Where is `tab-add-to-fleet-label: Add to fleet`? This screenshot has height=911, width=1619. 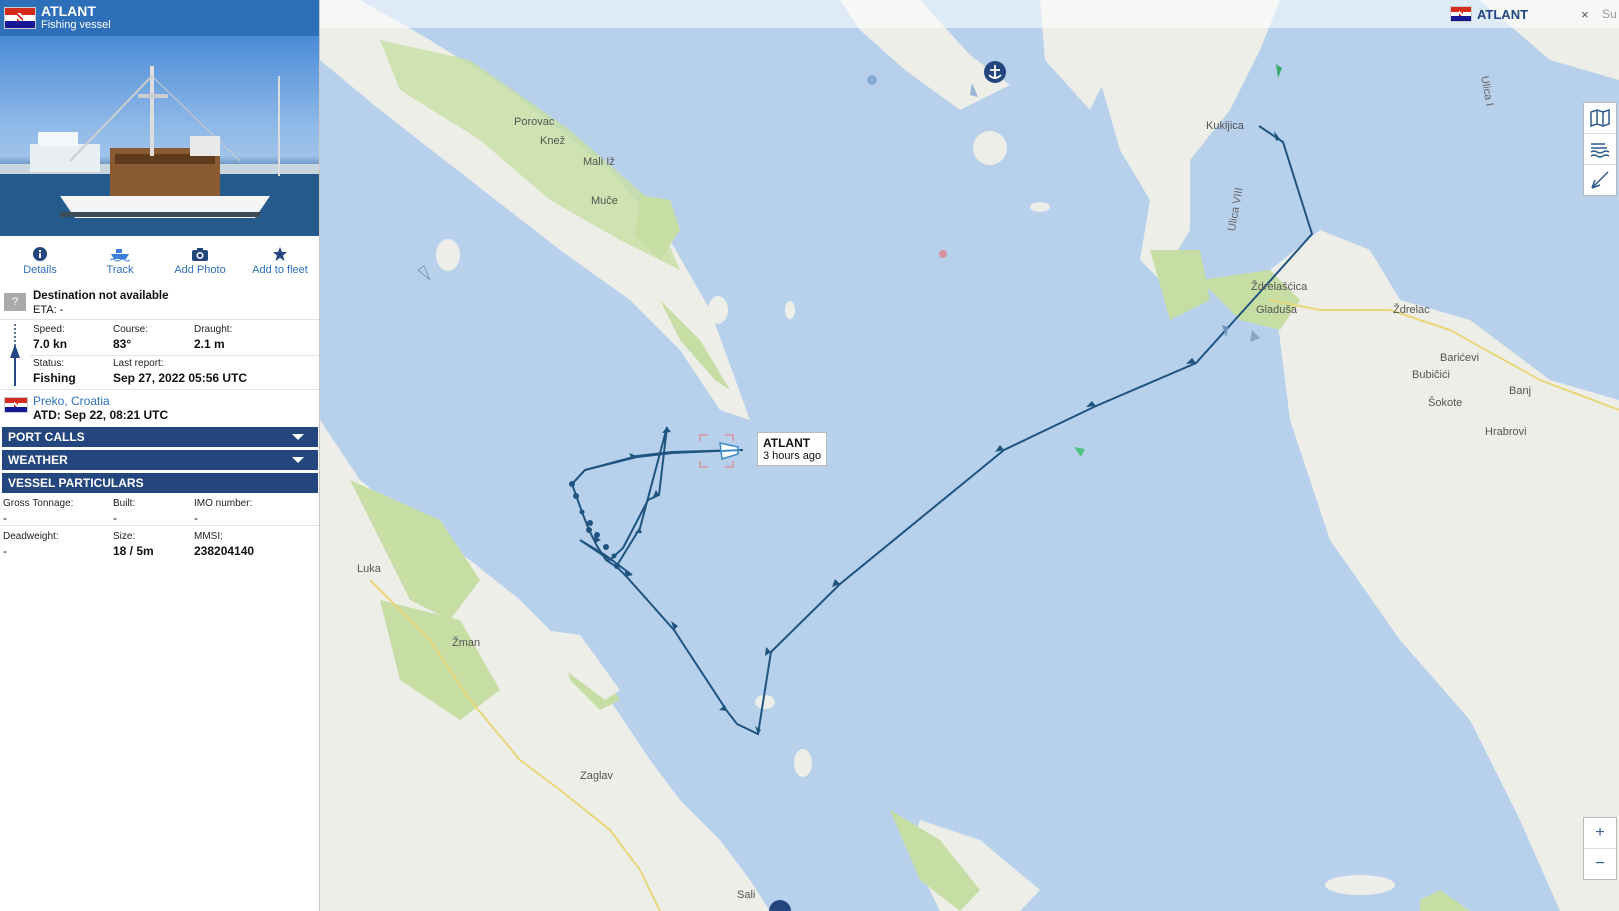
tab-add-to-fleet-label: Add to fleet is located at coordinates (280, 270).